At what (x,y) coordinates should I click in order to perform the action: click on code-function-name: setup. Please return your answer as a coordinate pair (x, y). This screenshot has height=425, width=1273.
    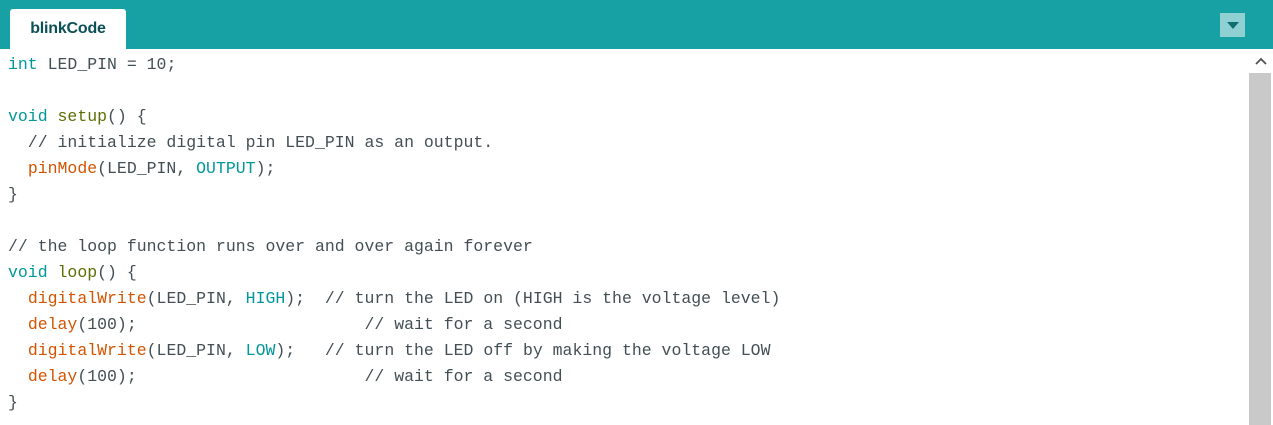
    Looking at the image, I should click on (82, 116).